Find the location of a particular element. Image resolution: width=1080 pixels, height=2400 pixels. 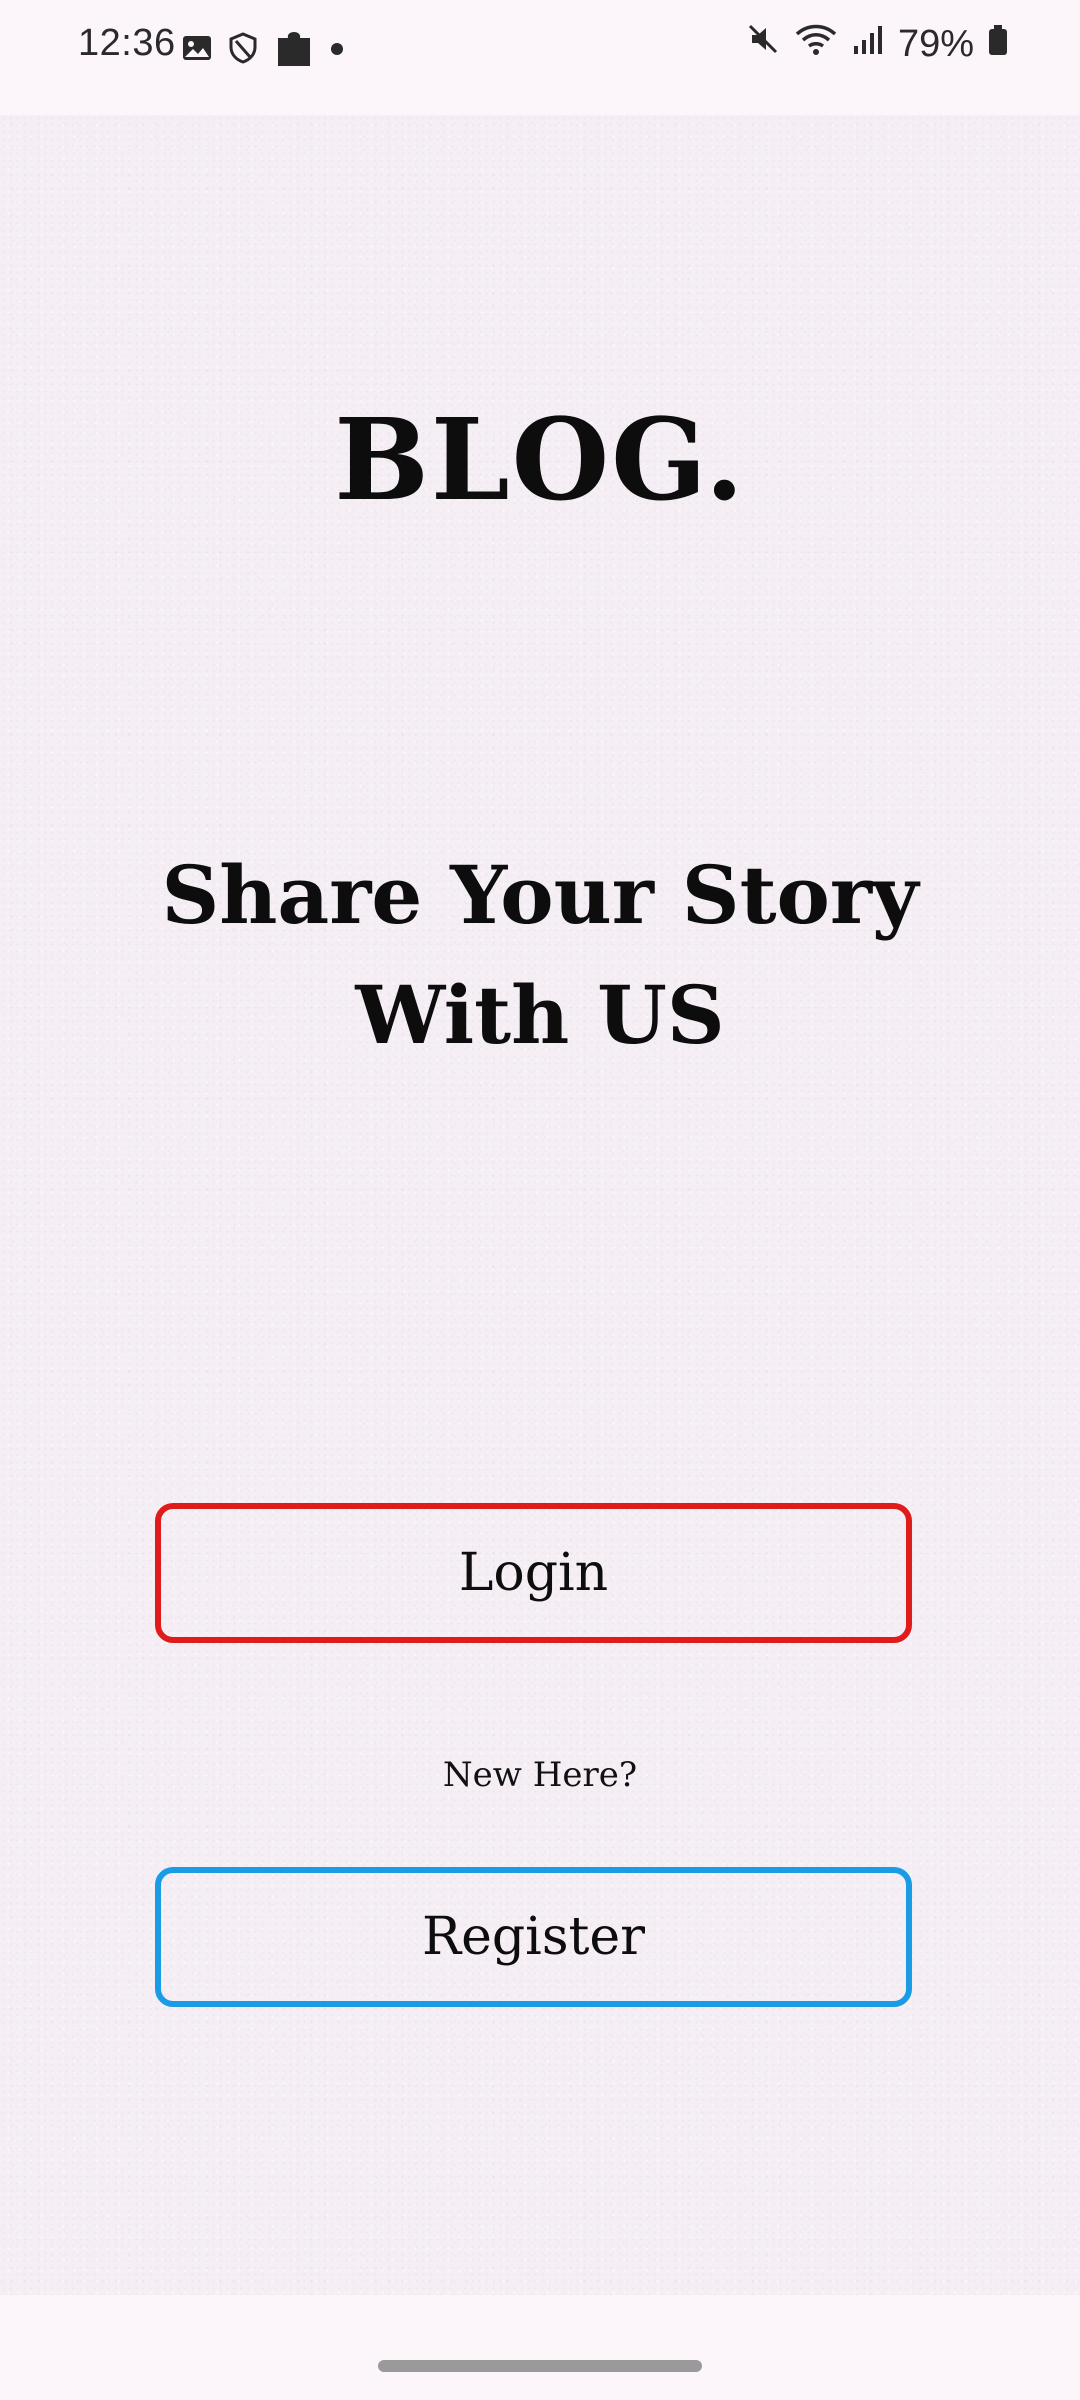

status-left-icons is located at coordinates (263, 50).